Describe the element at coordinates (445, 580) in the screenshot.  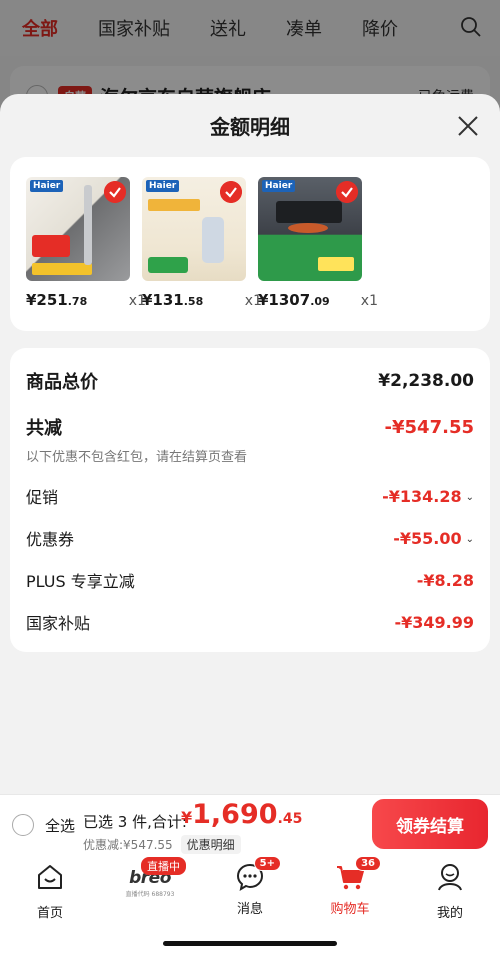
I see `plus-discount-value: -¥8.28` at that location.